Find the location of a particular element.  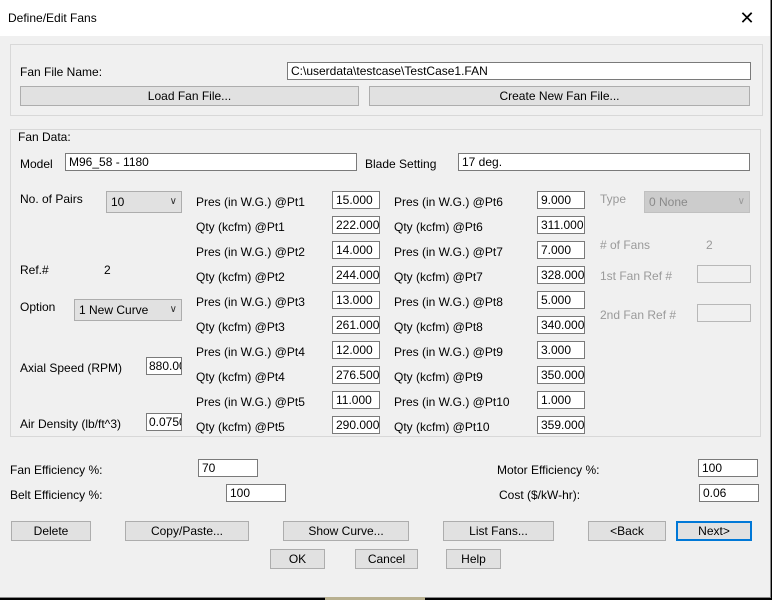

qty-pt8-label: Qty (kcfm) @Pt8 is located at coordinates (438, 327).